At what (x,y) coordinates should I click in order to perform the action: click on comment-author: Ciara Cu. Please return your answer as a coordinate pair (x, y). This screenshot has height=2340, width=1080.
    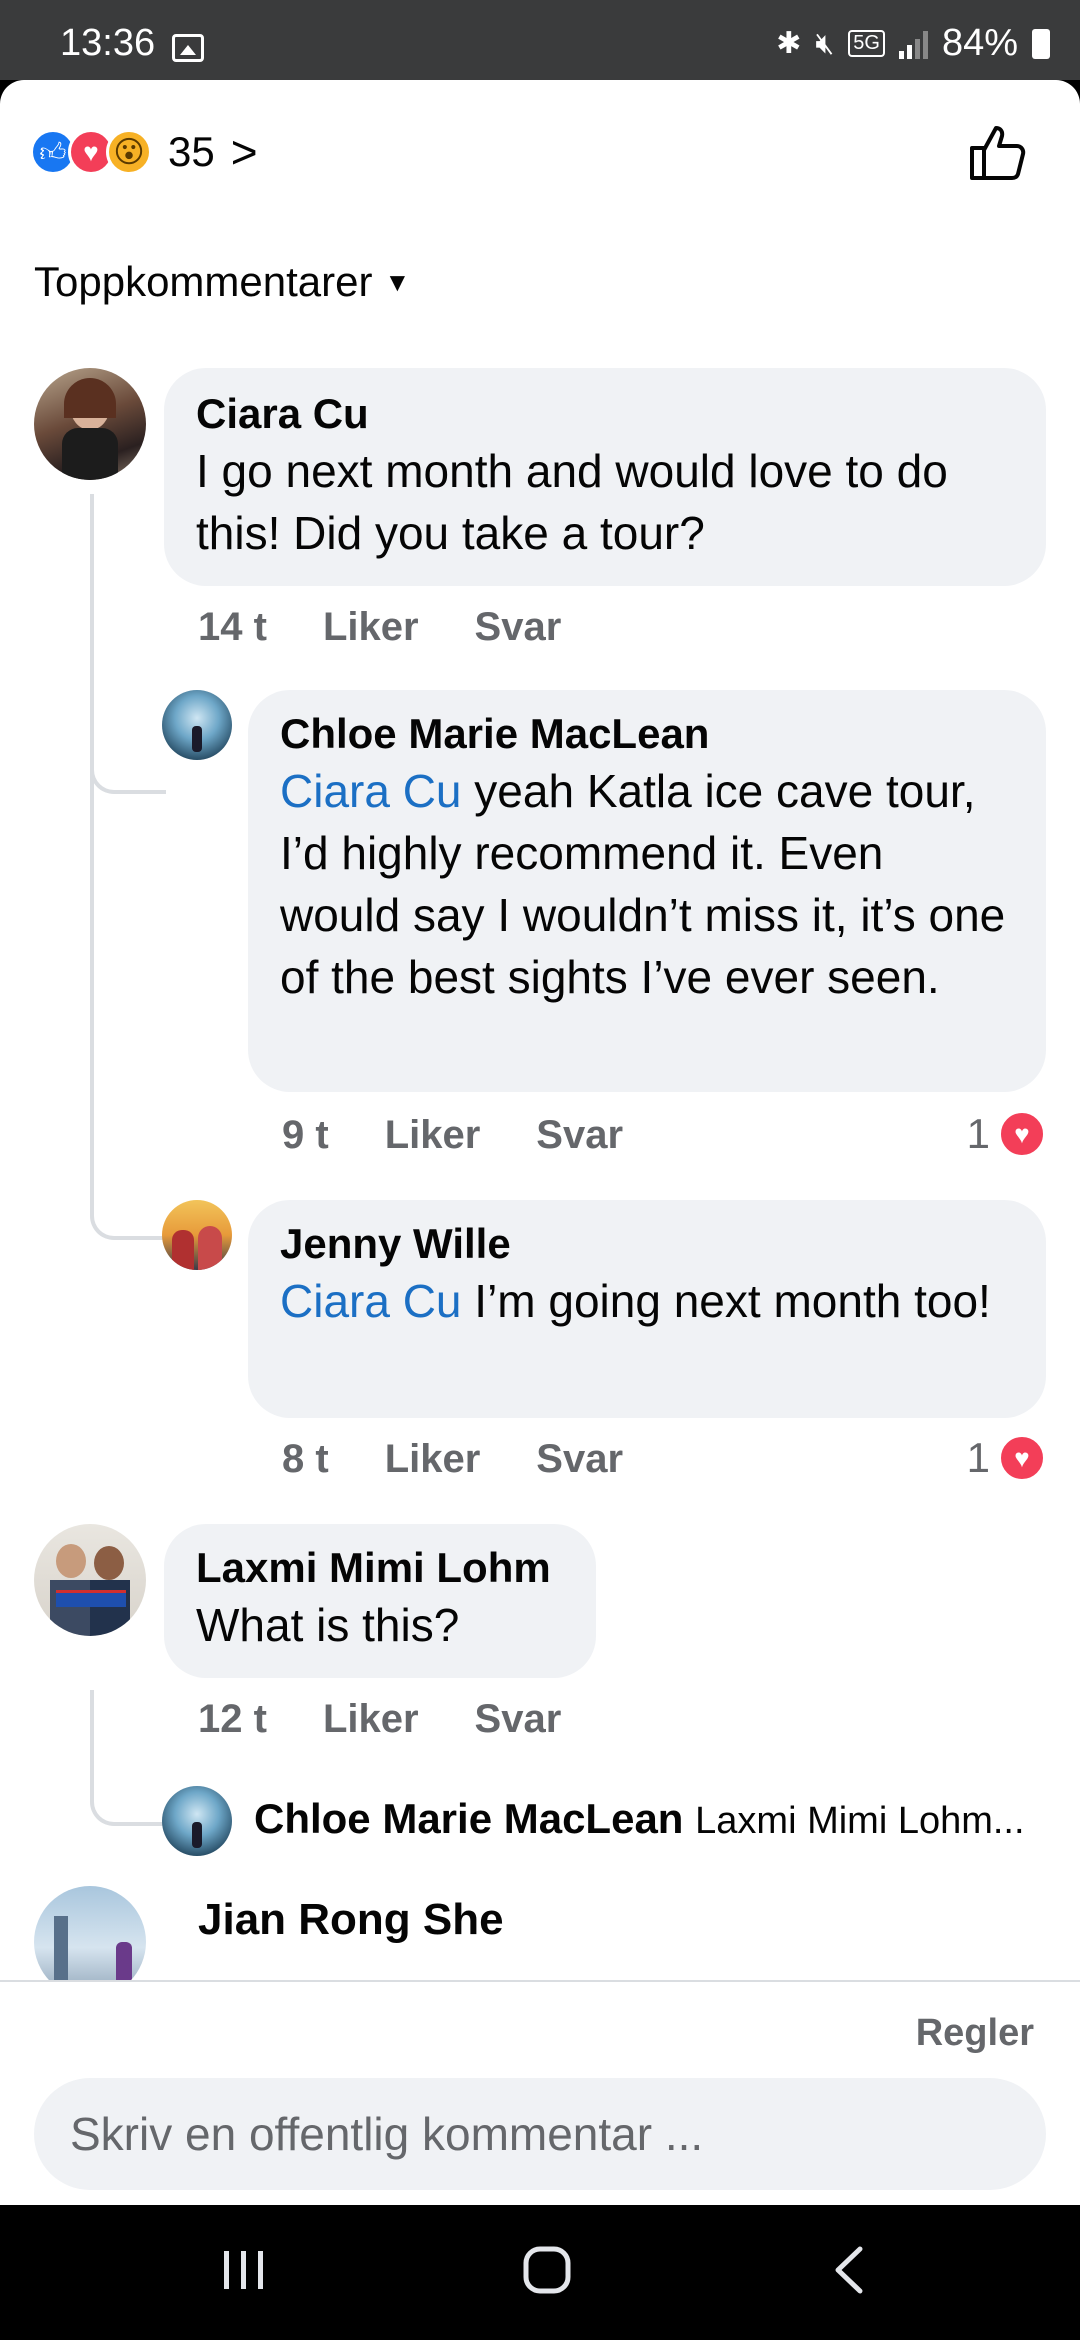
    Looking at the image, I should click on (605, 414).